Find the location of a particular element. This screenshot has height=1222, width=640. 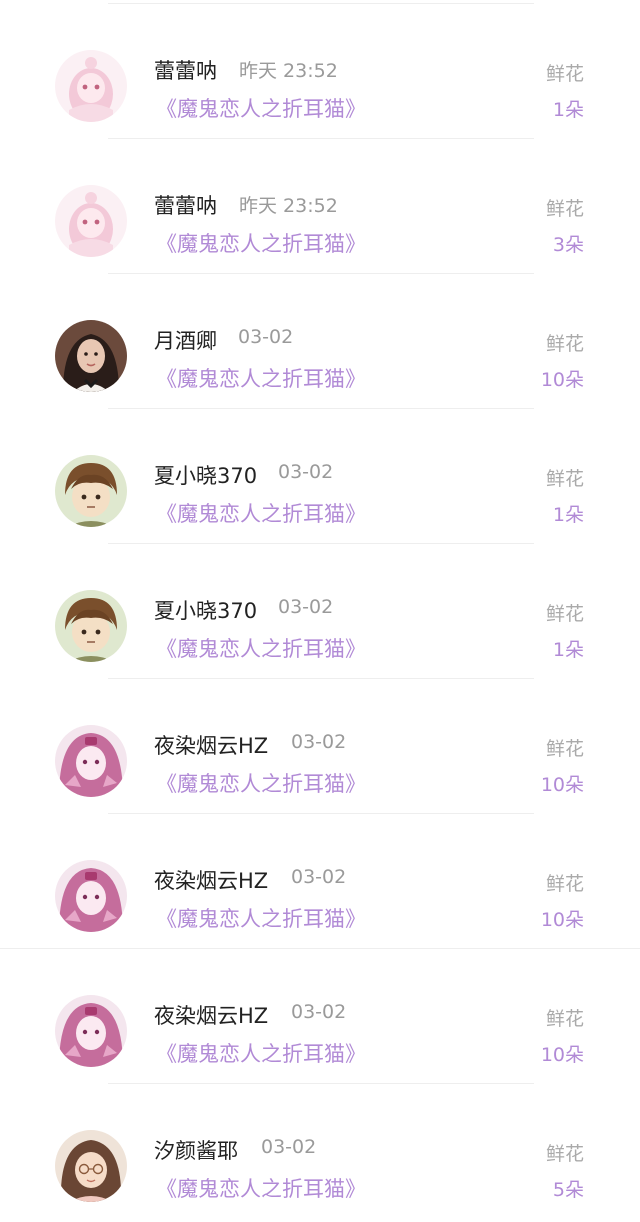

flower-record-row: 汐颜酱耶 03-02 《魔鬼恋人之折耳猫》 鲜花 5朵 is located at coordinates (320, 1151).